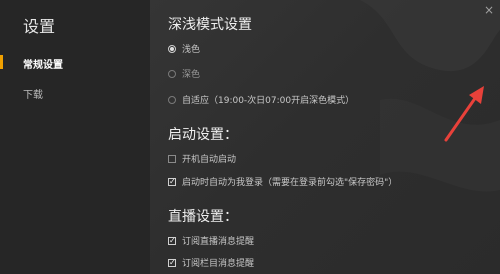  I want to click on sidebar-item-download: 下载, so click(33, 93).